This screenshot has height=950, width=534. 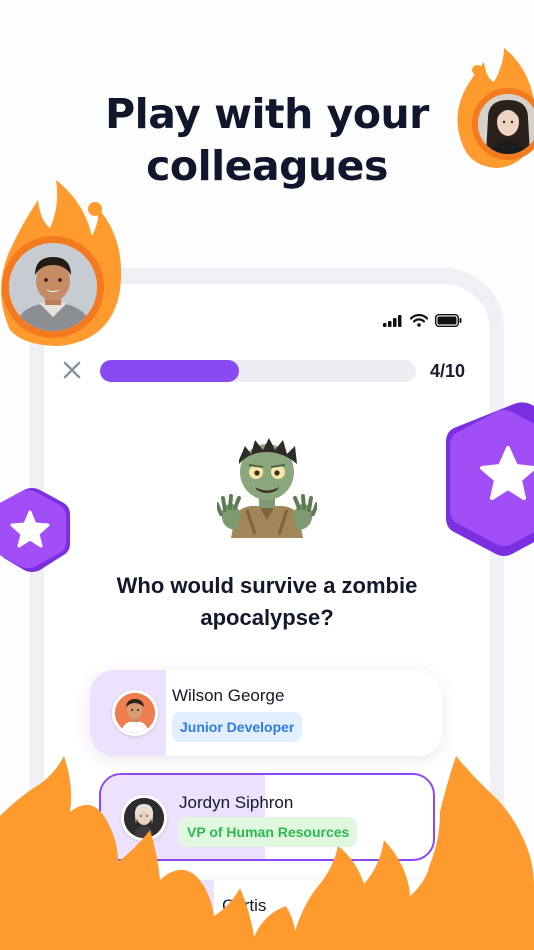 I want to click on option-name: Wilson George, so click(x=228, y=695).